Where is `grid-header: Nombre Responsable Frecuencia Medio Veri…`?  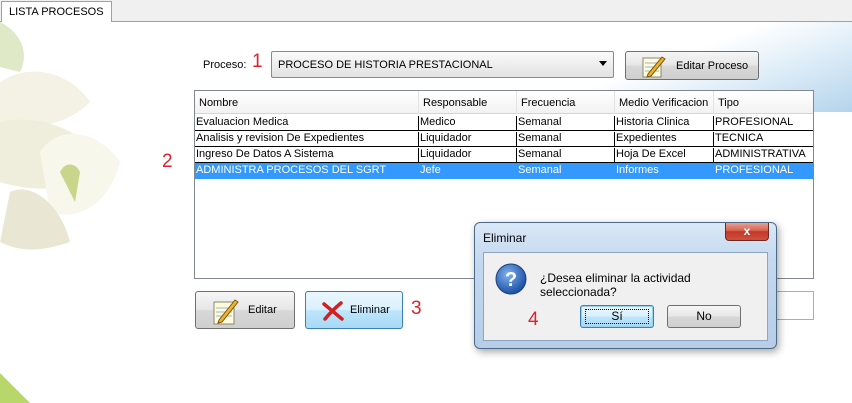
grid-header: Nombre Responsable Frecuencia Medio Veri… is located at coordinates (504, 102).